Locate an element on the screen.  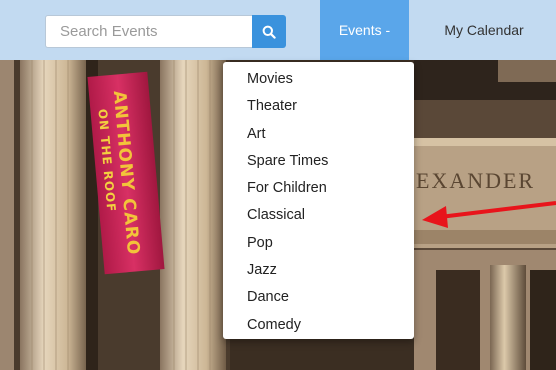
dropdown-item-comedy: Comedy is located at coordinates (318, 325).